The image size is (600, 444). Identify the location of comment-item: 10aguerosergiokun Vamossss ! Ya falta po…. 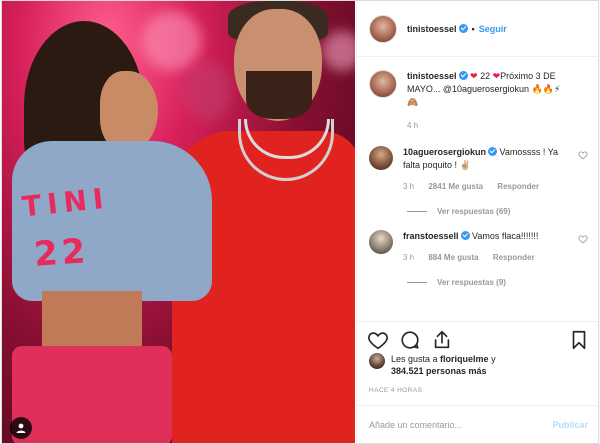
(478, 169).